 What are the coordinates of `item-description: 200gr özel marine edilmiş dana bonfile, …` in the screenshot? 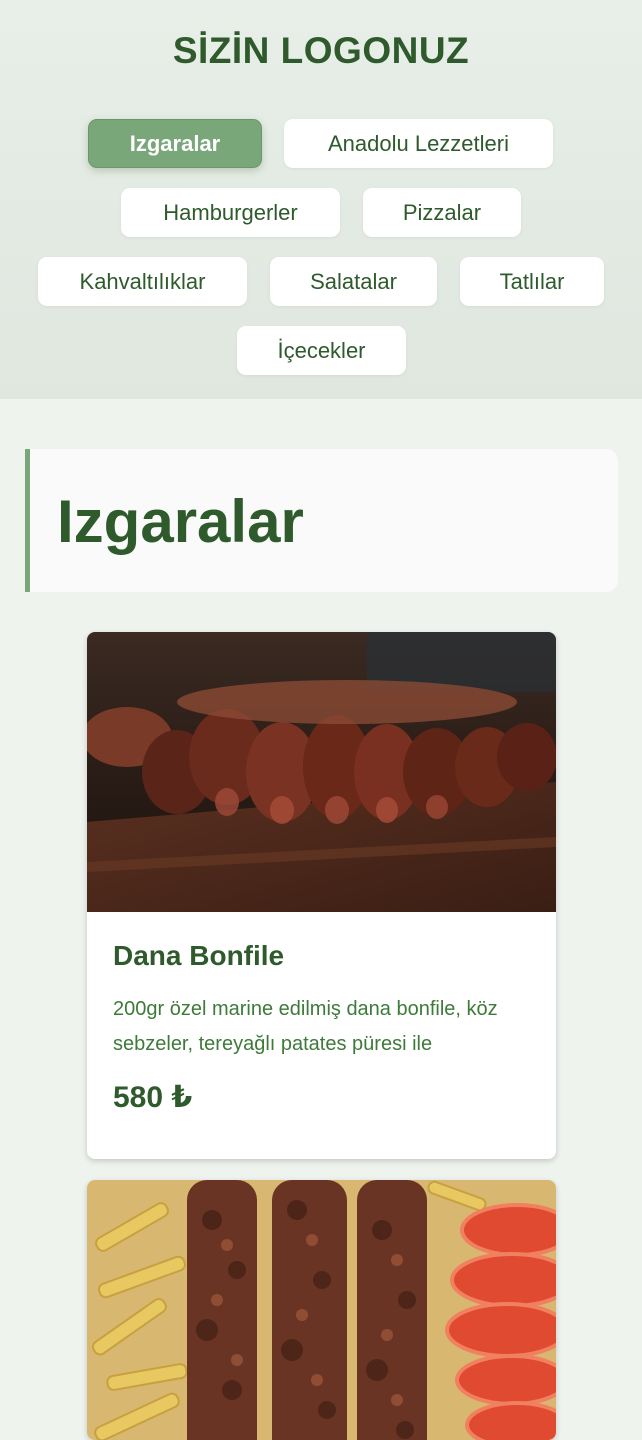 It's located at (305, 1026).